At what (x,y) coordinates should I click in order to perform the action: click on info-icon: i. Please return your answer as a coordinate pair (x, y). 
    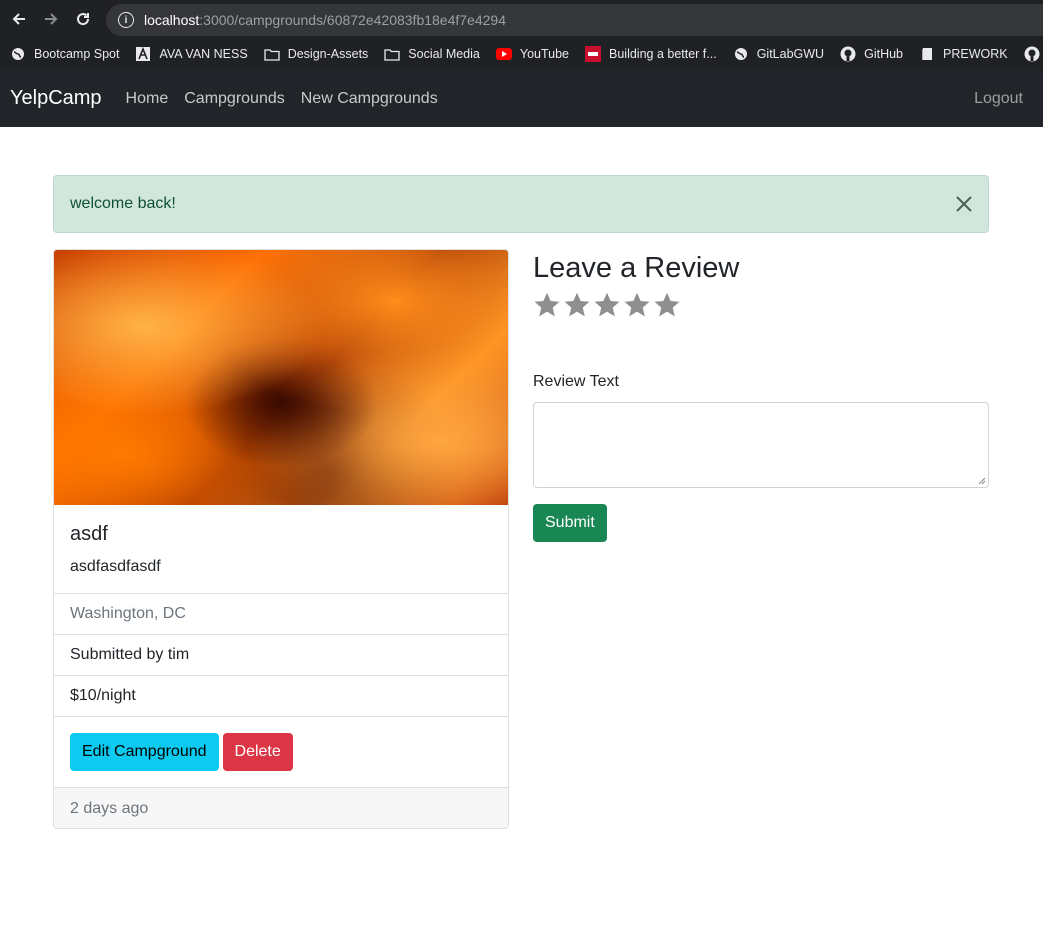
    Looking at the image, I should click on (126, 20).